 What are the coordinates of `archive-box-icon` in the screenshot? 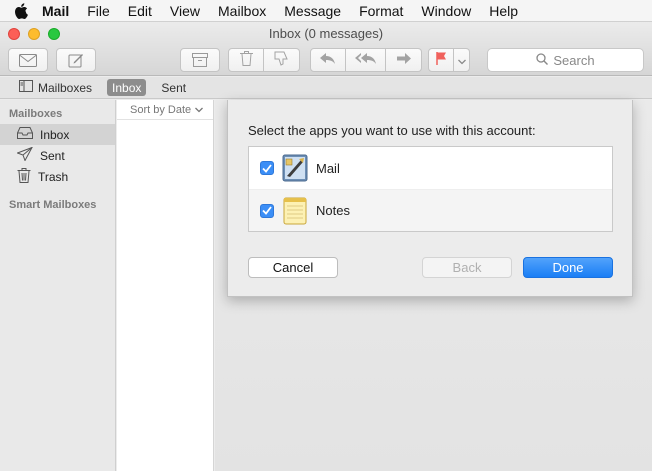 It's located at (200, 60).